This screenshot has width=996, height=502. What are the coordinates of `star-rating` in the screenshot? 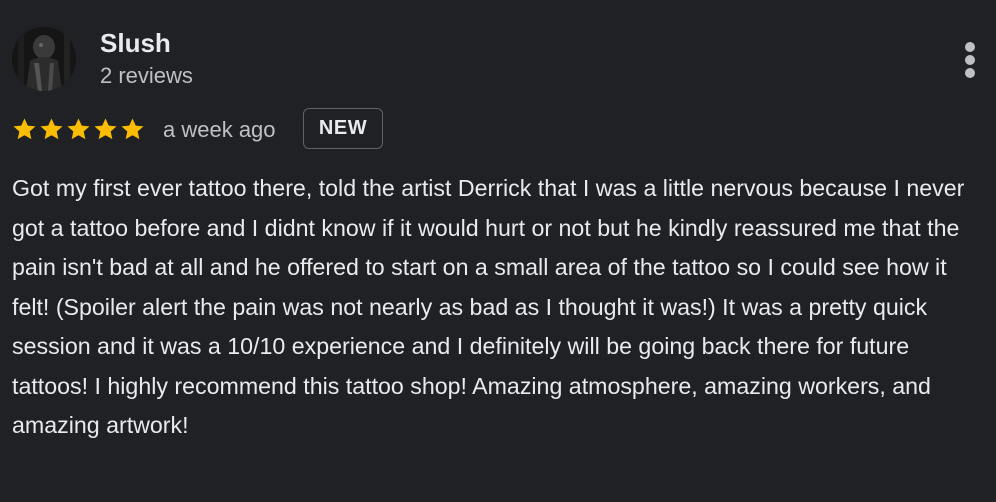 It's located at (78, 129).